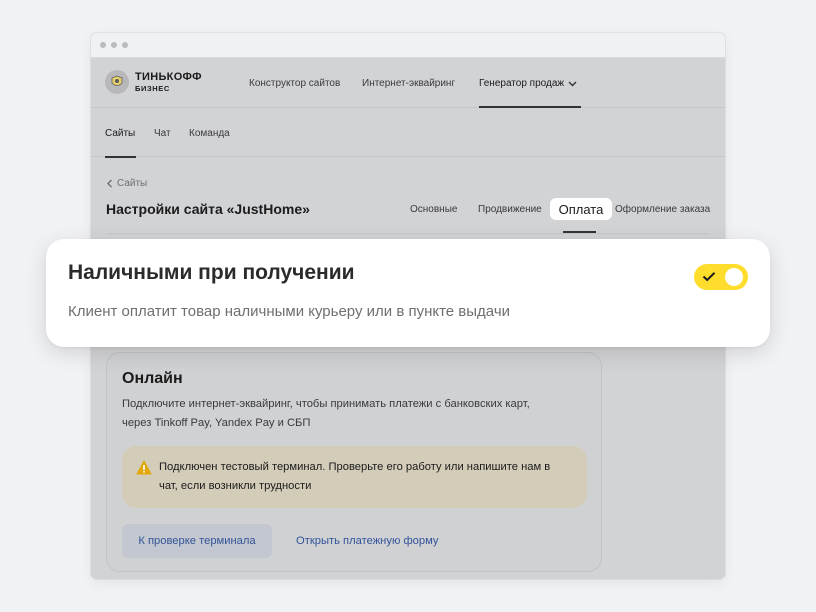 This screenshot has width=816, height=612. Describe the element at coordinates (132, 183) in the screenshot. I see `breadcrumb-label: Сайты` at that location.